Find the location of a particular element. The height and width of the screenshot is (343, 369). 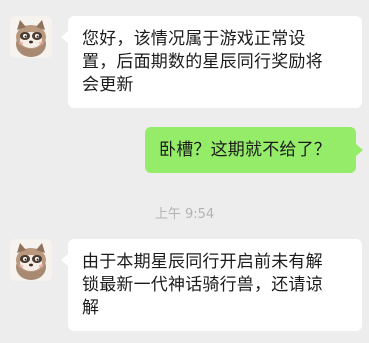

message-timestamp: 上午 9:54 is located at coordinates (184, 214).